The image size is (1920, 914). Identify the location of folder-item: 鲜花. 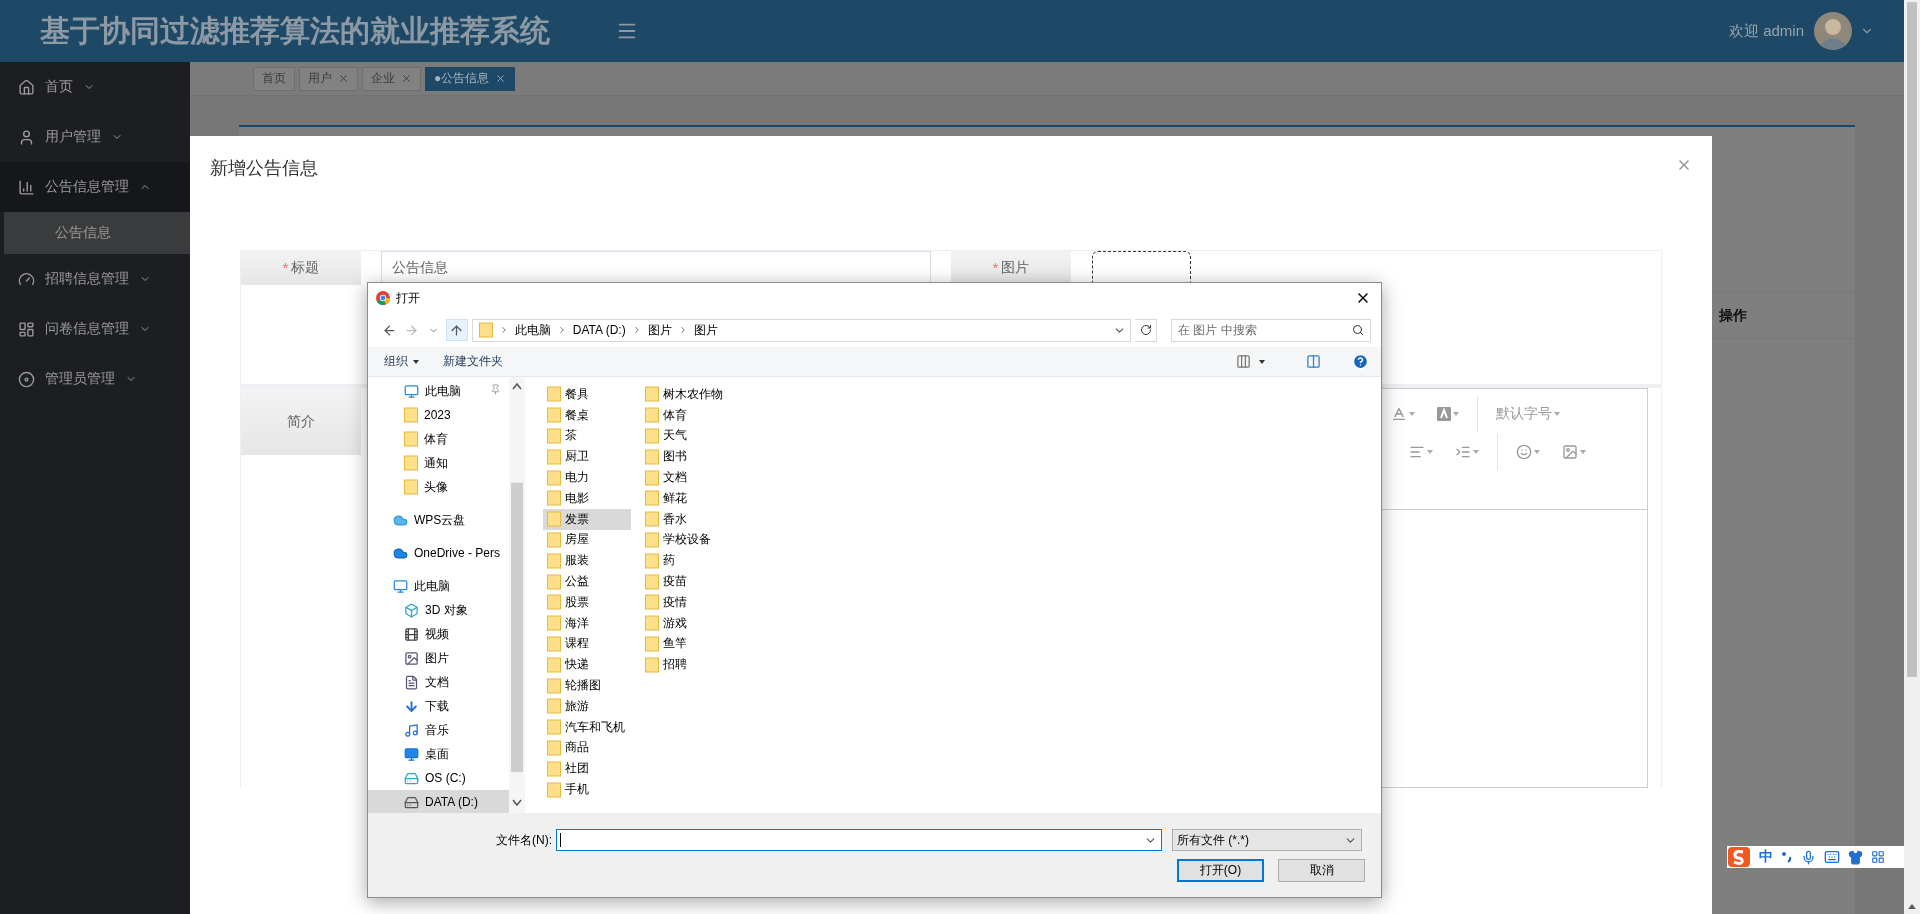
(685, 498).